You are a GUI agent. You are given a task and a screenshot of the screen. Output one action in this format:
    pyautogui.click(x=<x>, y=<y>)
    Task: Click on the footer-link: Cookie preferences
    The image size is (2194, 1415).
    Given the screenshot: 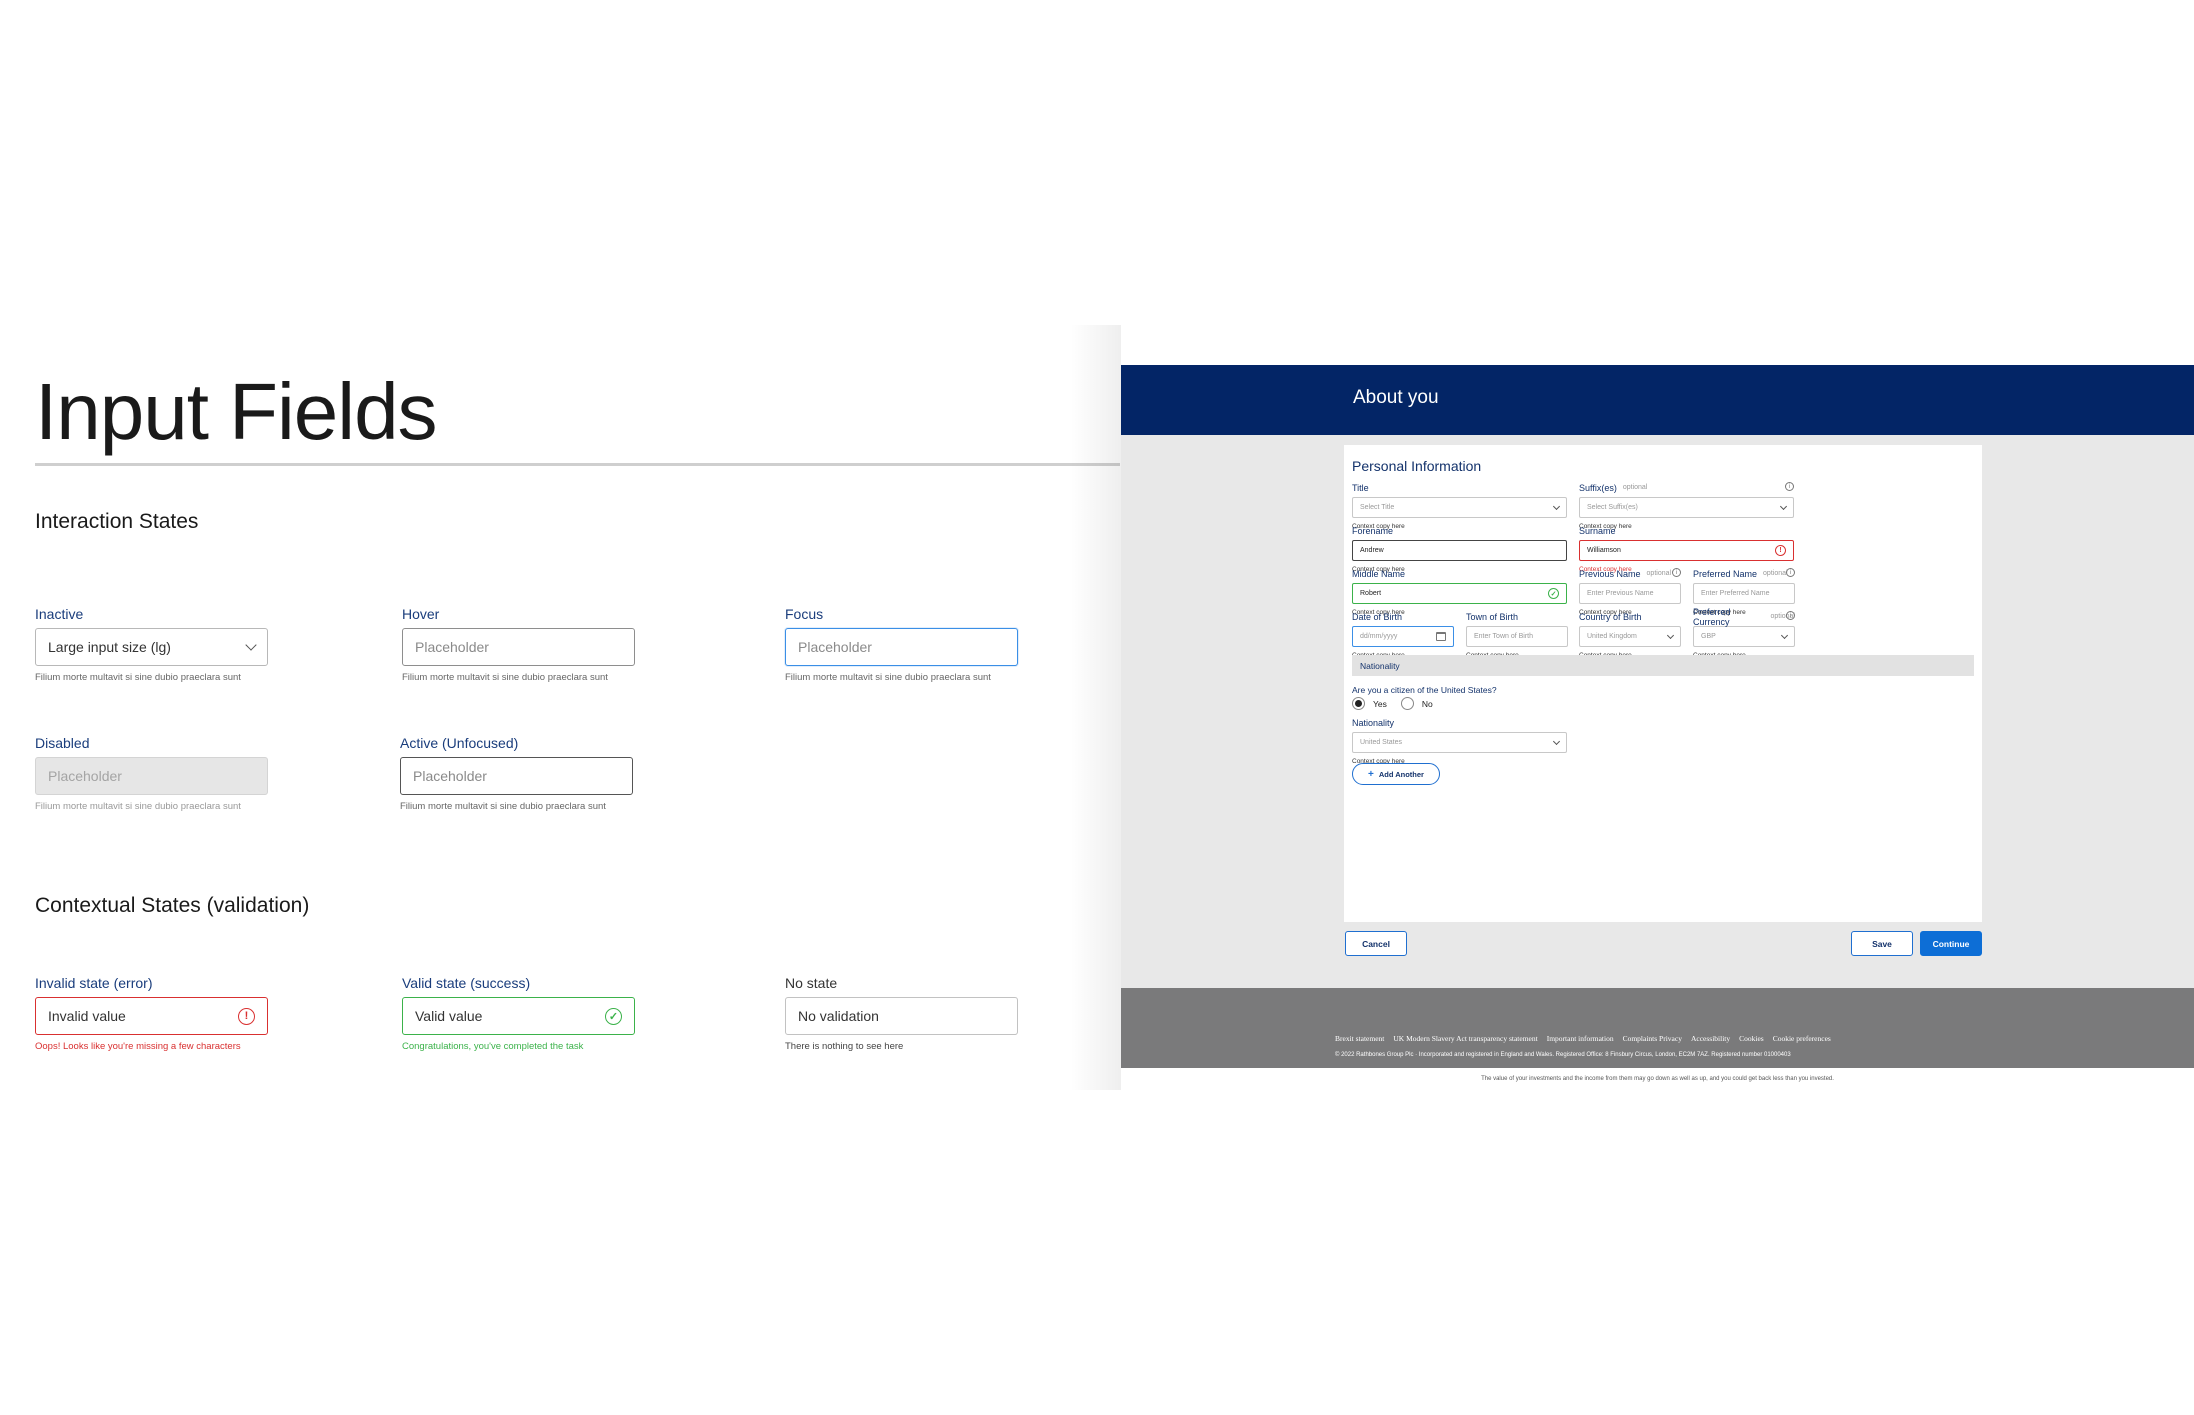 What is the action you would take?
    pyautogui.click(x=1802, y=1038)
    